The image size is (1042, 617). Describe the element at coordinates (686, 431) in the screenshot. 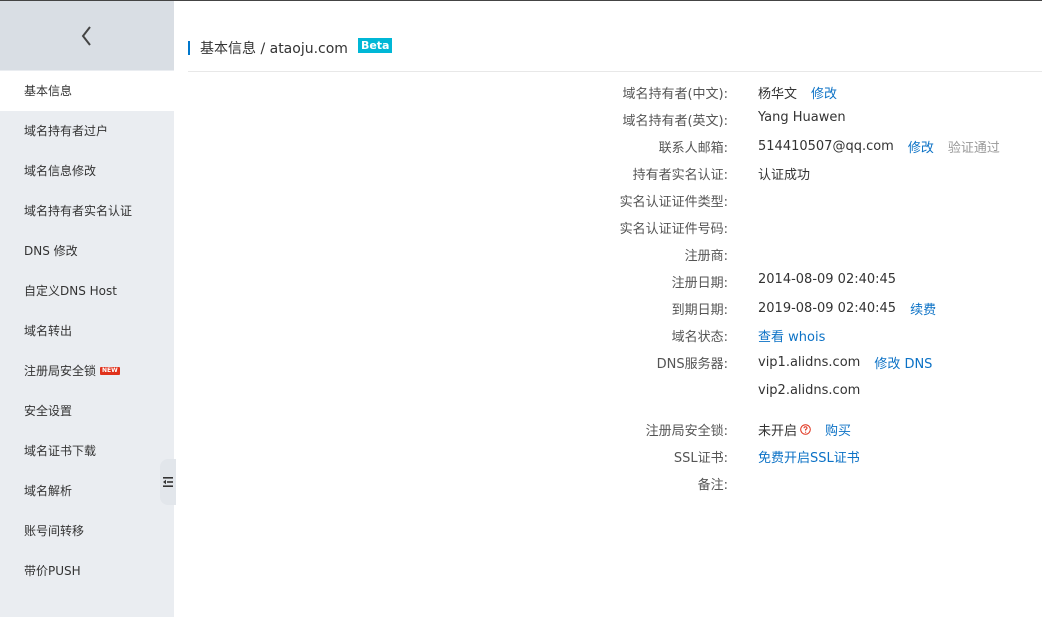

I see `lock-label: 注册局安全锁:` at that location.